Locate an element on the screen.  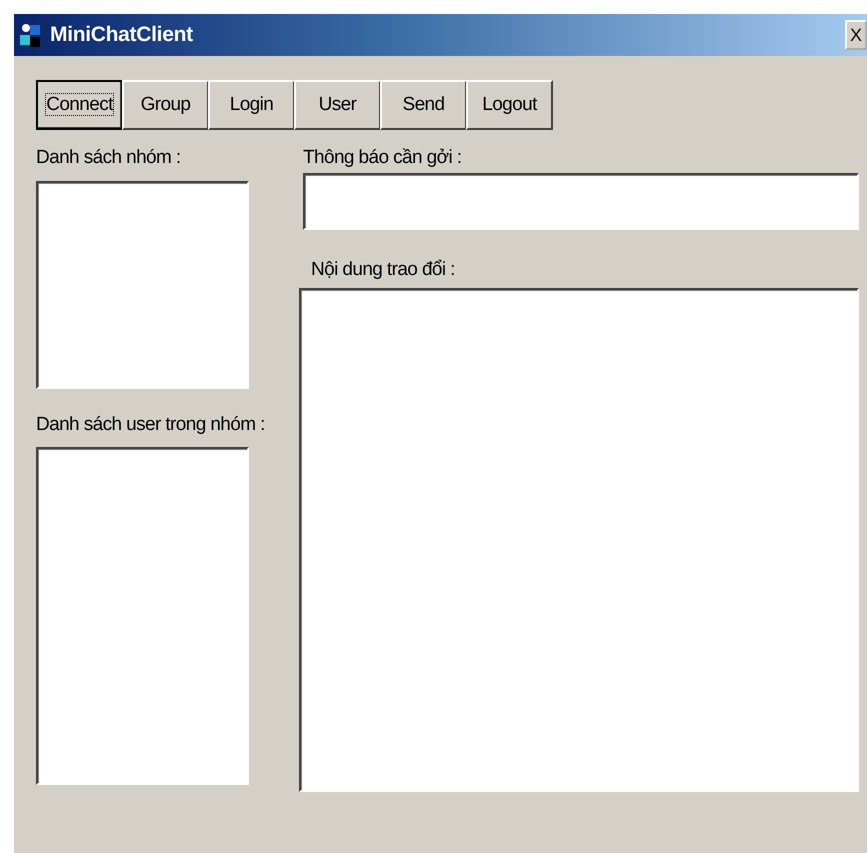
group-list-label: Danh sách nhóm : is located at coordinates (108, 158).